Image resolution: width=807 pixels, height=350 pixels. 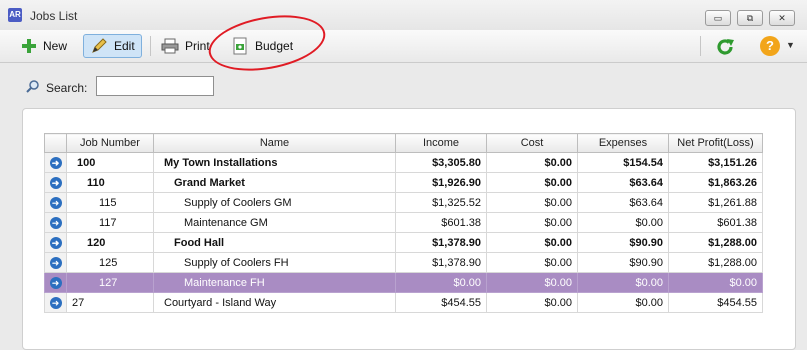 I want to click on job-number-cell: 127, so click(x=110, y=282).